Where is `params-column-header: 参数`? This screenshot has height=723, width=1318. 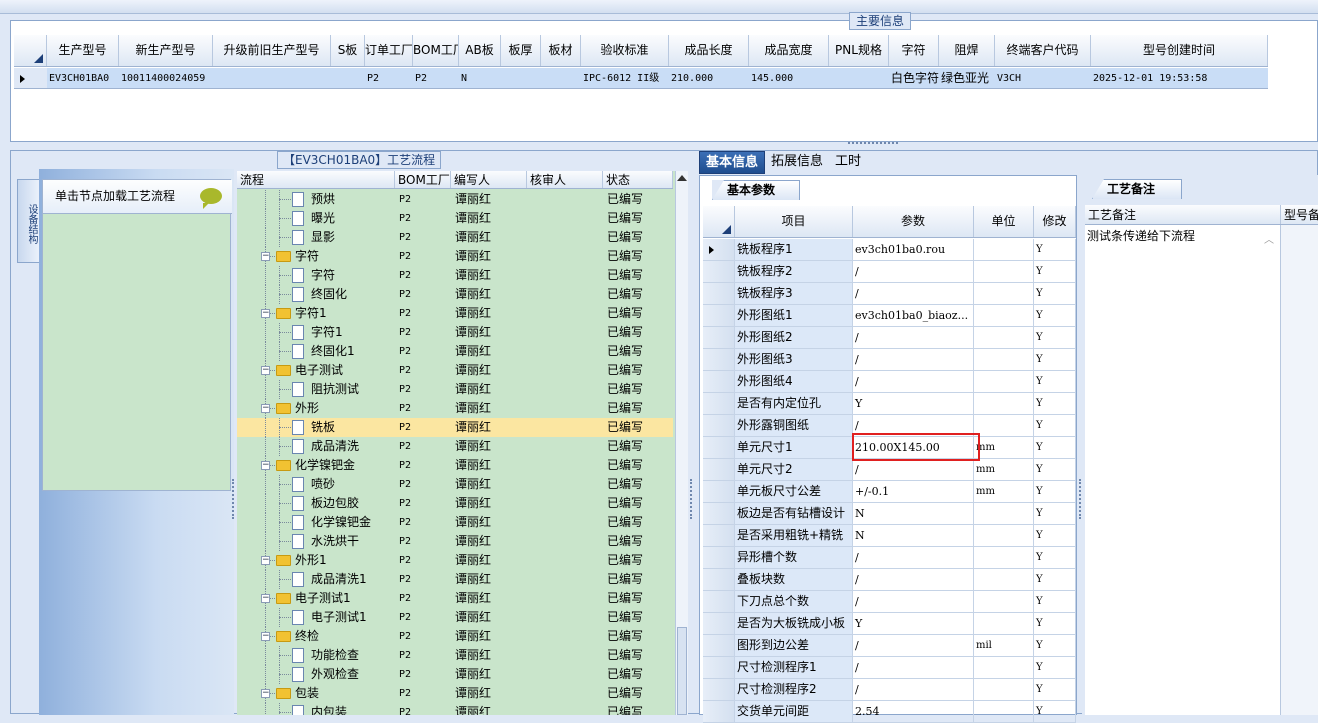
params-column-header: 参数 is located at coordinates (913, 221).